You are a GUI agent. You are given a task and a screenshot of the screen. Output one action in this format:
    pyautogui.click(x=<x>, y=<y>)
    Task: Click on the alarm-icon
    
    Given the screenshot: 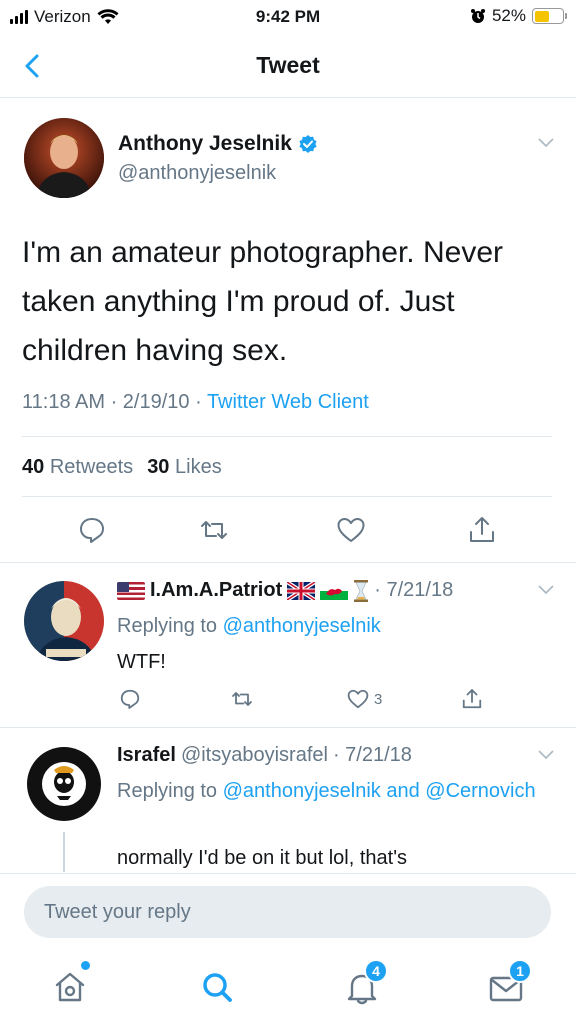 What is the action you would take?
    pyautogui.click(x=477, y=16)
    